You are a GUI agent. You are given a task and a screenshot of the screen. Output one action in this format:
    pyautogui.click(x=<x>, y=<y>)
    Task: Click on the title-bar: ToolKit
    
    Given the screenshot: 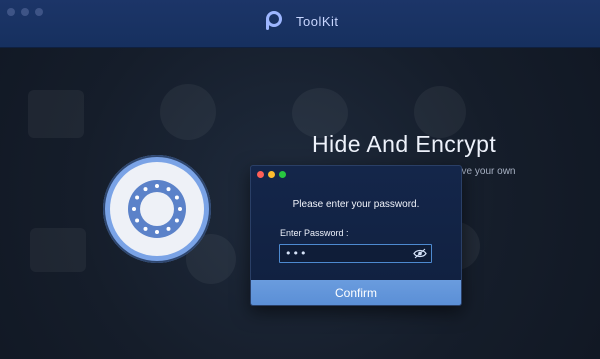 What is the action you would take?
    pyautogui.click(x=300, y=24)
    